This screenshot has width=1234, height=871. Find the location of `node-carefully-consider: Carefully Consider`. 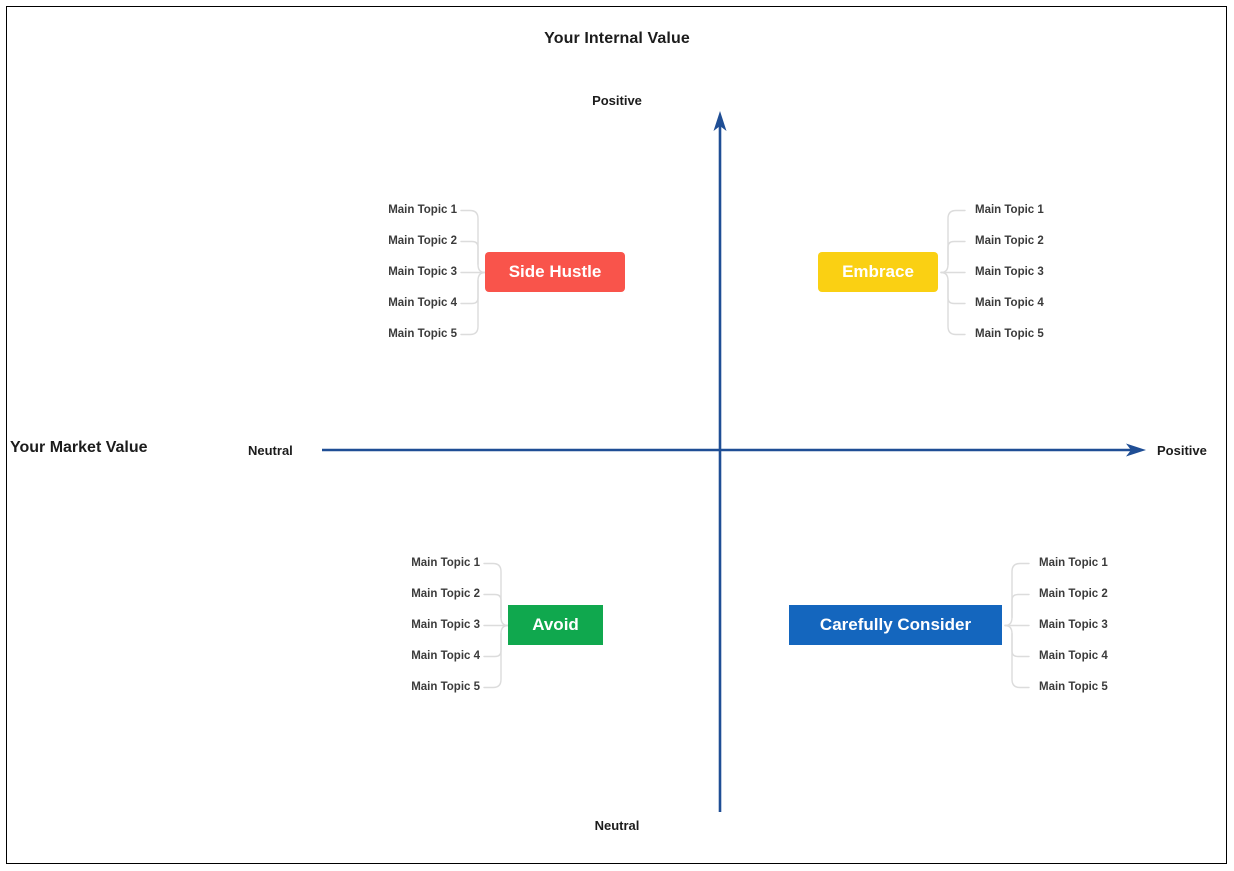

node-carefully-consider: Carefully Consider is located at coordinates (895, 625).